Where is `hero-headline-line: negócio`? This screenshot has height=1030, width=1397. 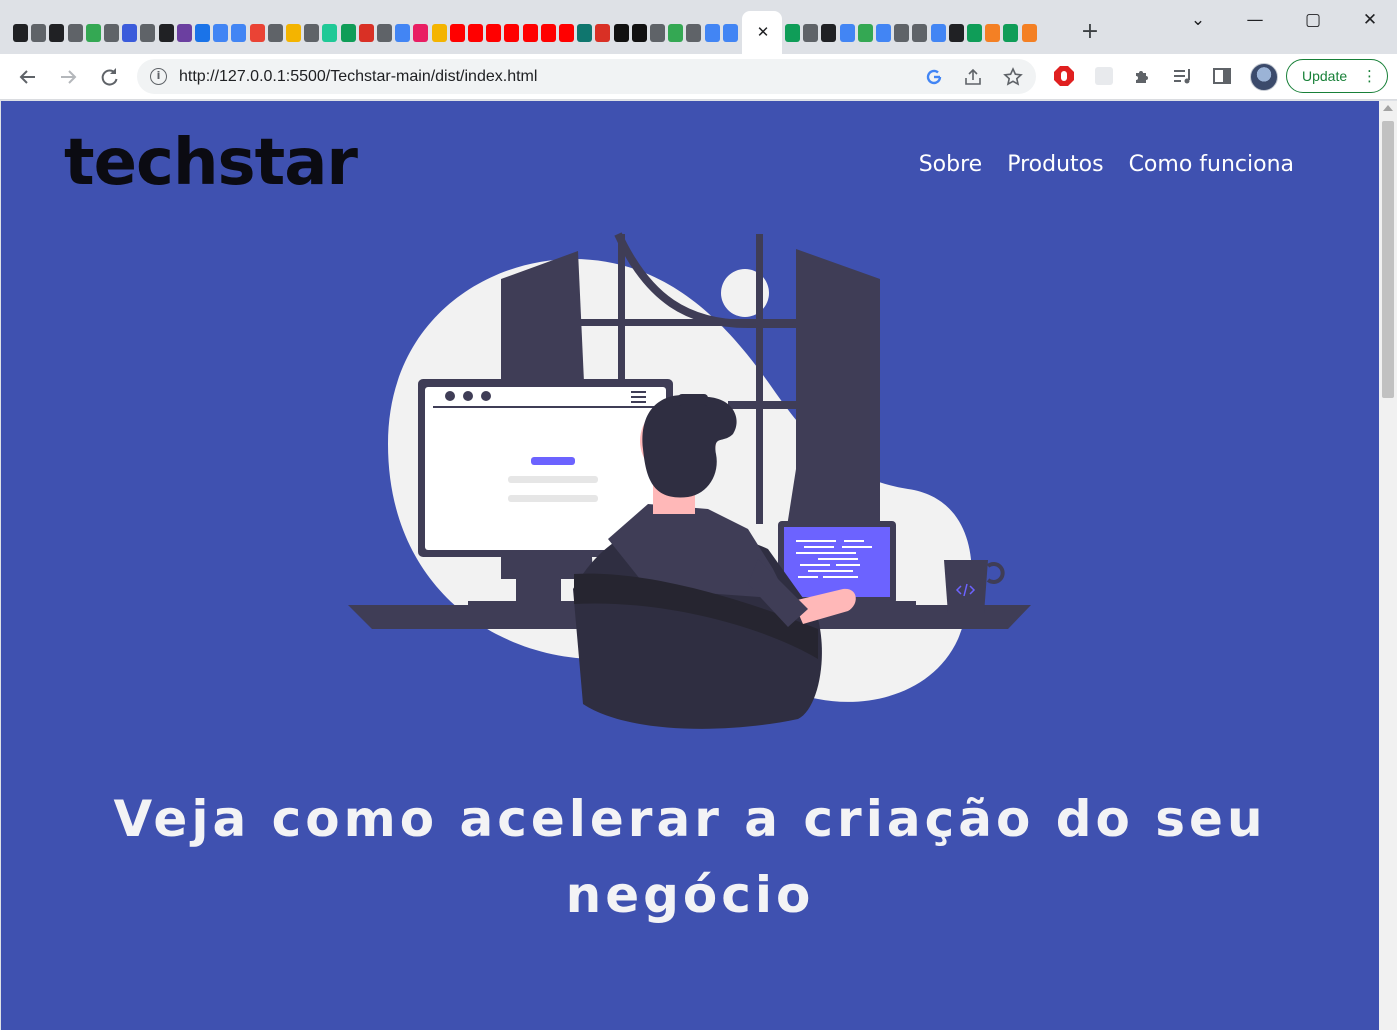
hero-headline-line: negócio is located at coordinates (690, 895).